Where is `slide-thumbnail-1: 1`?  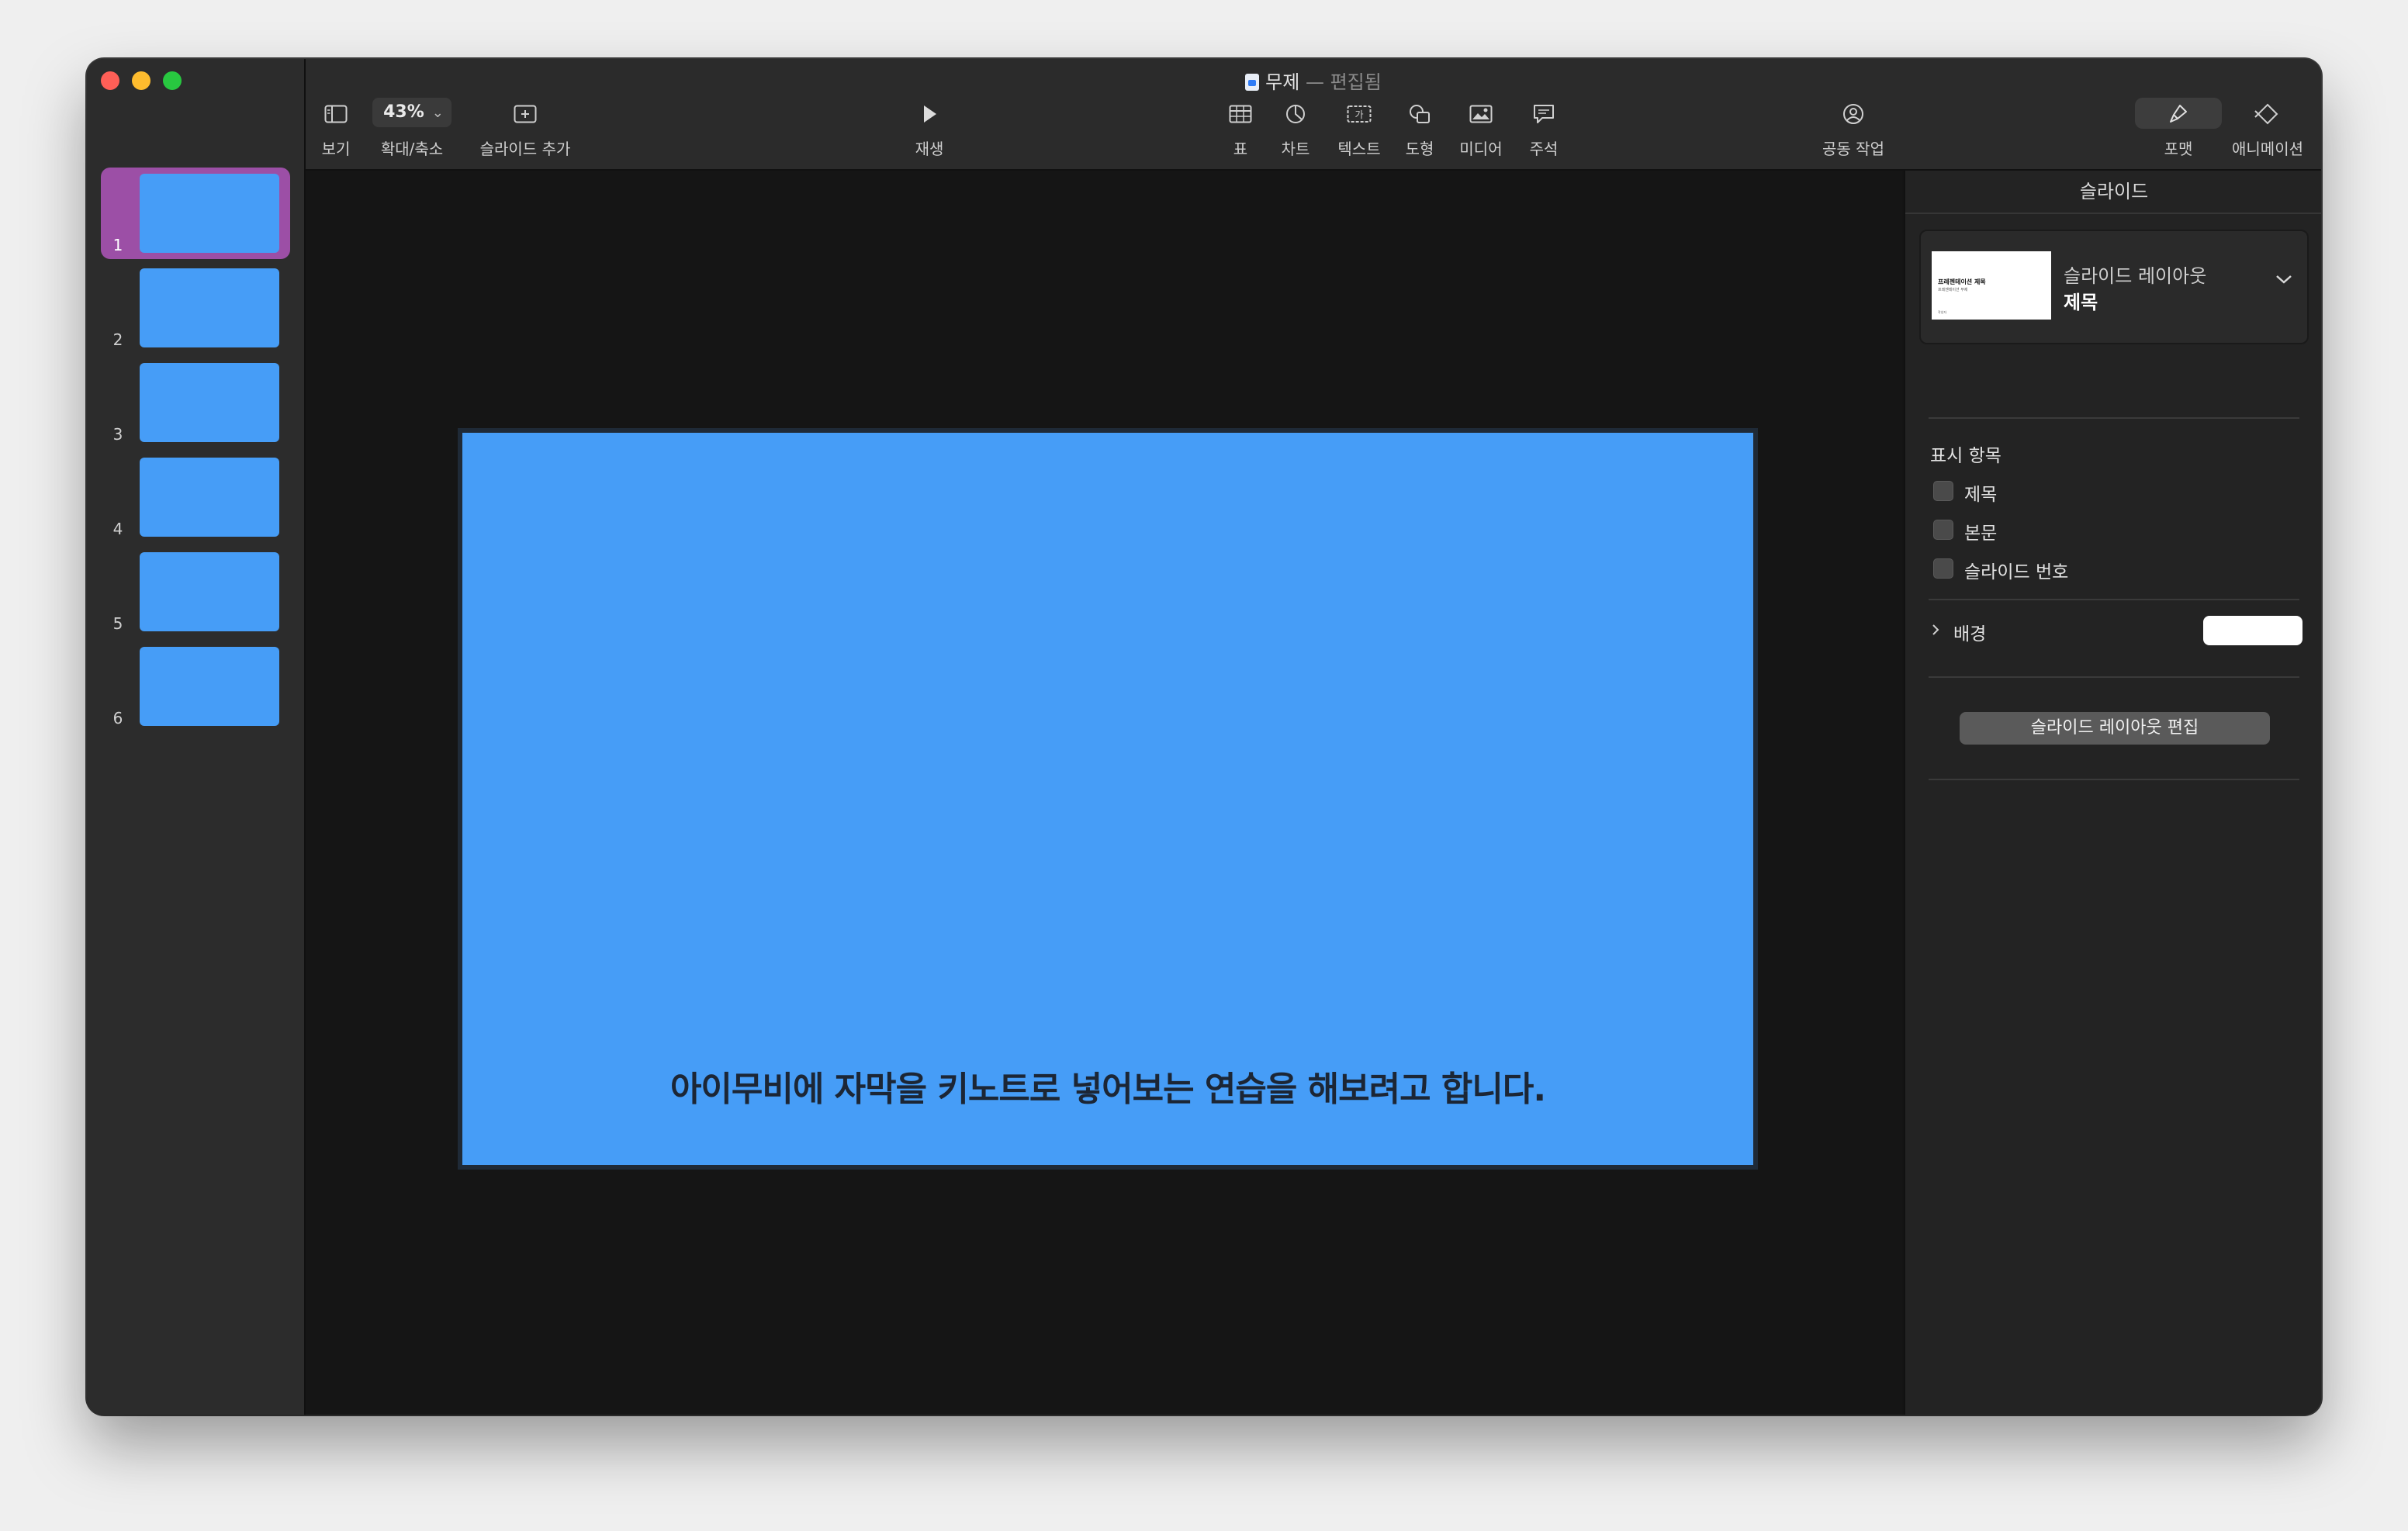 slide-thumbnail-1: 1 is located at coordinates (195, 213).